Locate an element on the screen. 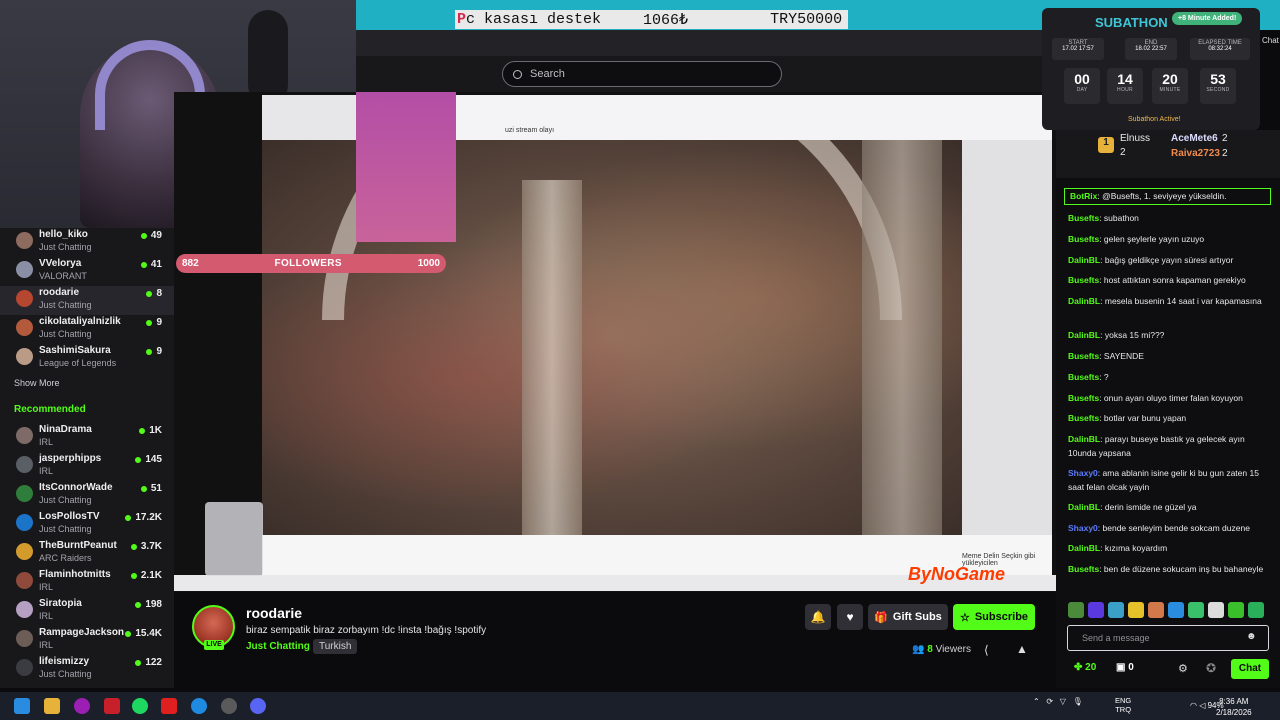 This screenshot has height=720, width=1280. sidebar-item-following: VVelorya VALORANT 41 is located at coordinates (87, 271).